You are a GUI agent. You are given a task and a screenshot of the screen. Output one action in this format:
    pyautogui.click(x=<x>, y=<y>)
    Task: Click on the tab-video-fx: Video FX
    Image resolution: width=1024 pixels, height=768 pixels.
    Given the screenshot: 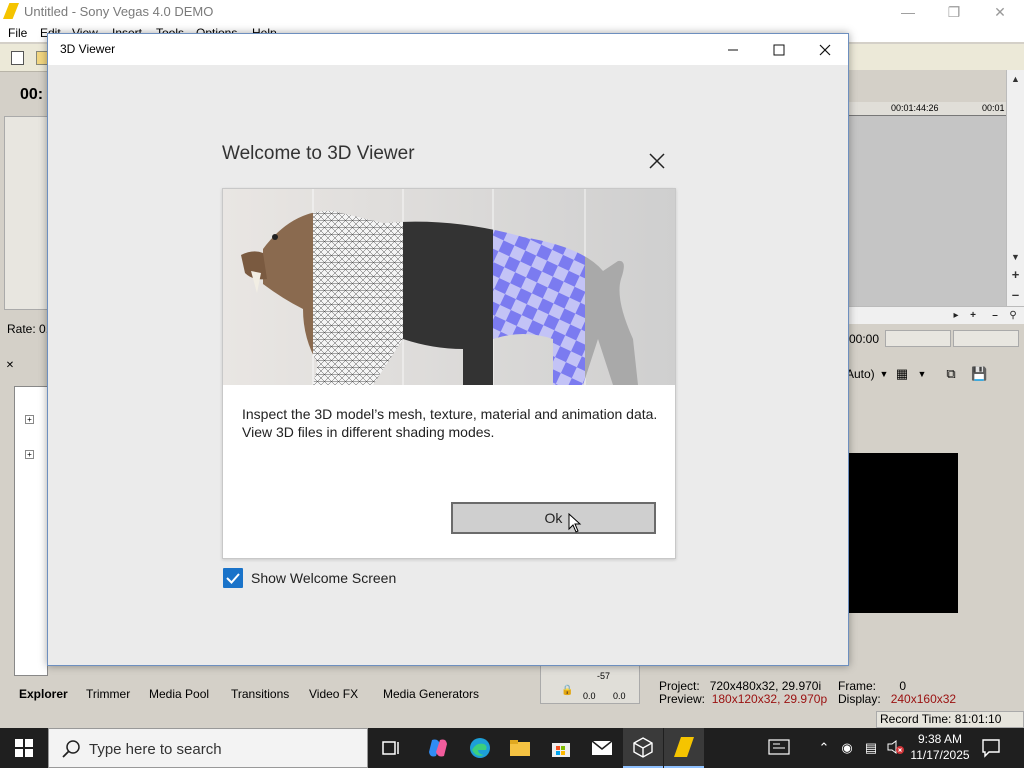 What is the action you would take?
    pyautogui.click(x=333, y=694)
    